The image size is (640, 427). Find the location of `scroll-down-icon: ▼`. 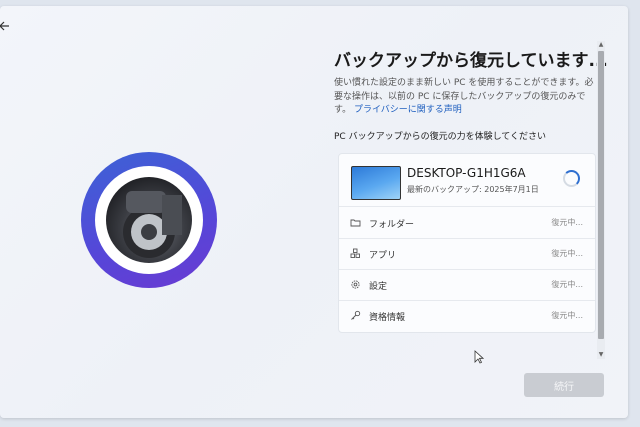

scroll-down-icon: ▼ is located at coordinates (601, 355).